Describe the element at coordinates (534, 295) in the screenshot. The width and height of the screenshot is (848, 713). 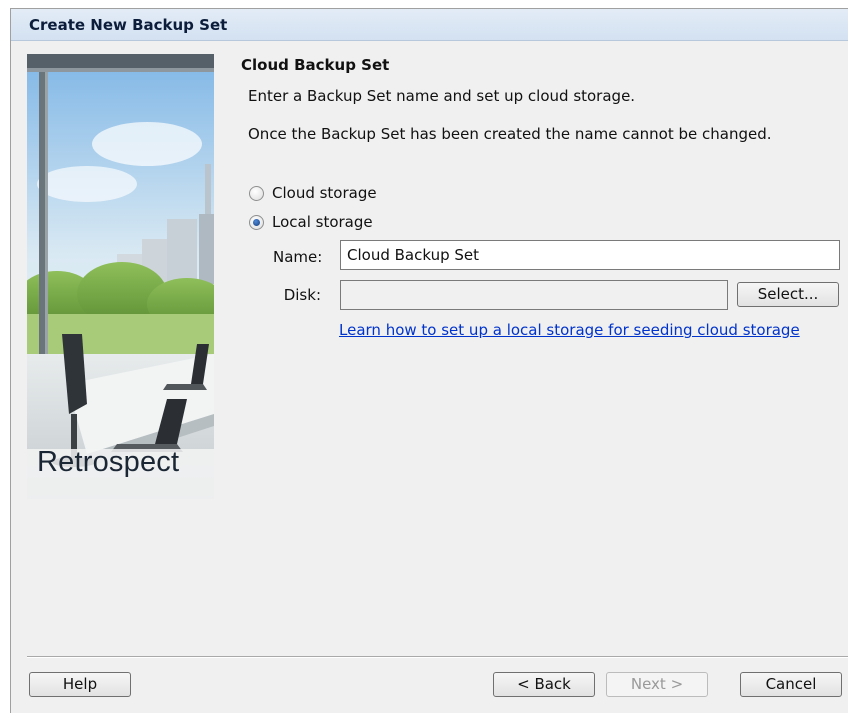
I see `disk-field` at that location.